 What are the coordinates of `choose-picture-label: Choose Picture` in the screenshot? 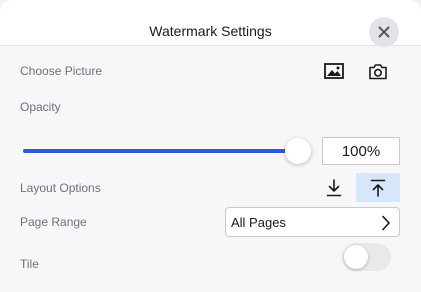 It's located at (61, 71).